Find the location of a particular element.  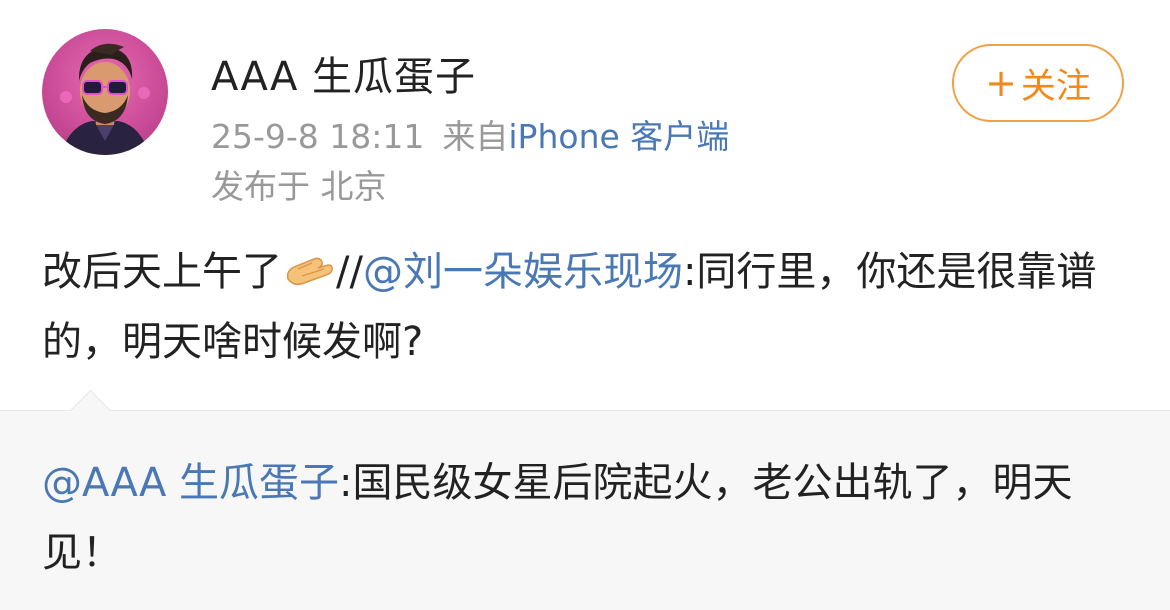

source-prefix: 来自 is located at coordinates (475, 136).